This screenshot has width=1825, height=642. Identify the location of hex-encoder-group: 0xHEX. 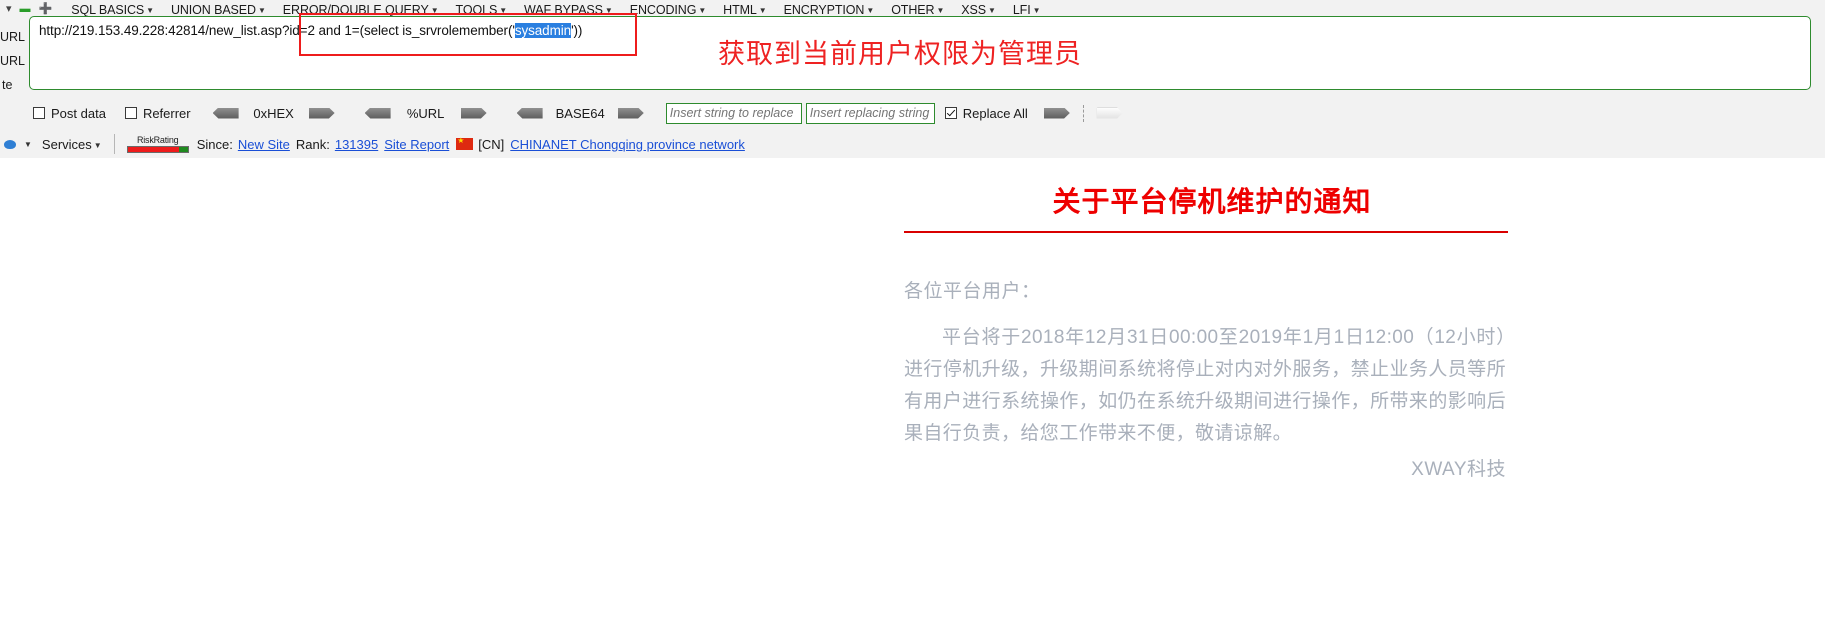
(274, 113).